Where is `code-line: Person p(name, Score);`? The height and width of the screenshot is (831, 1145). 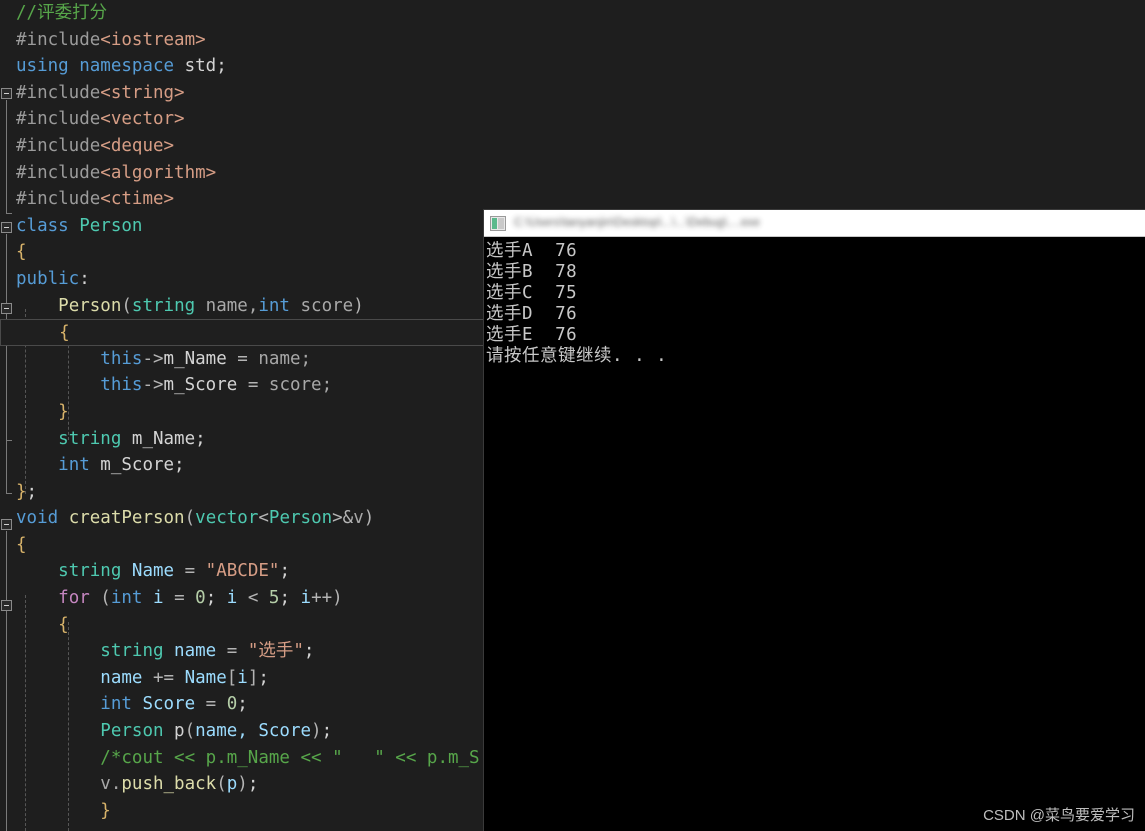 code-line: Person p(name, Score); is located at coordinates (242, 731).